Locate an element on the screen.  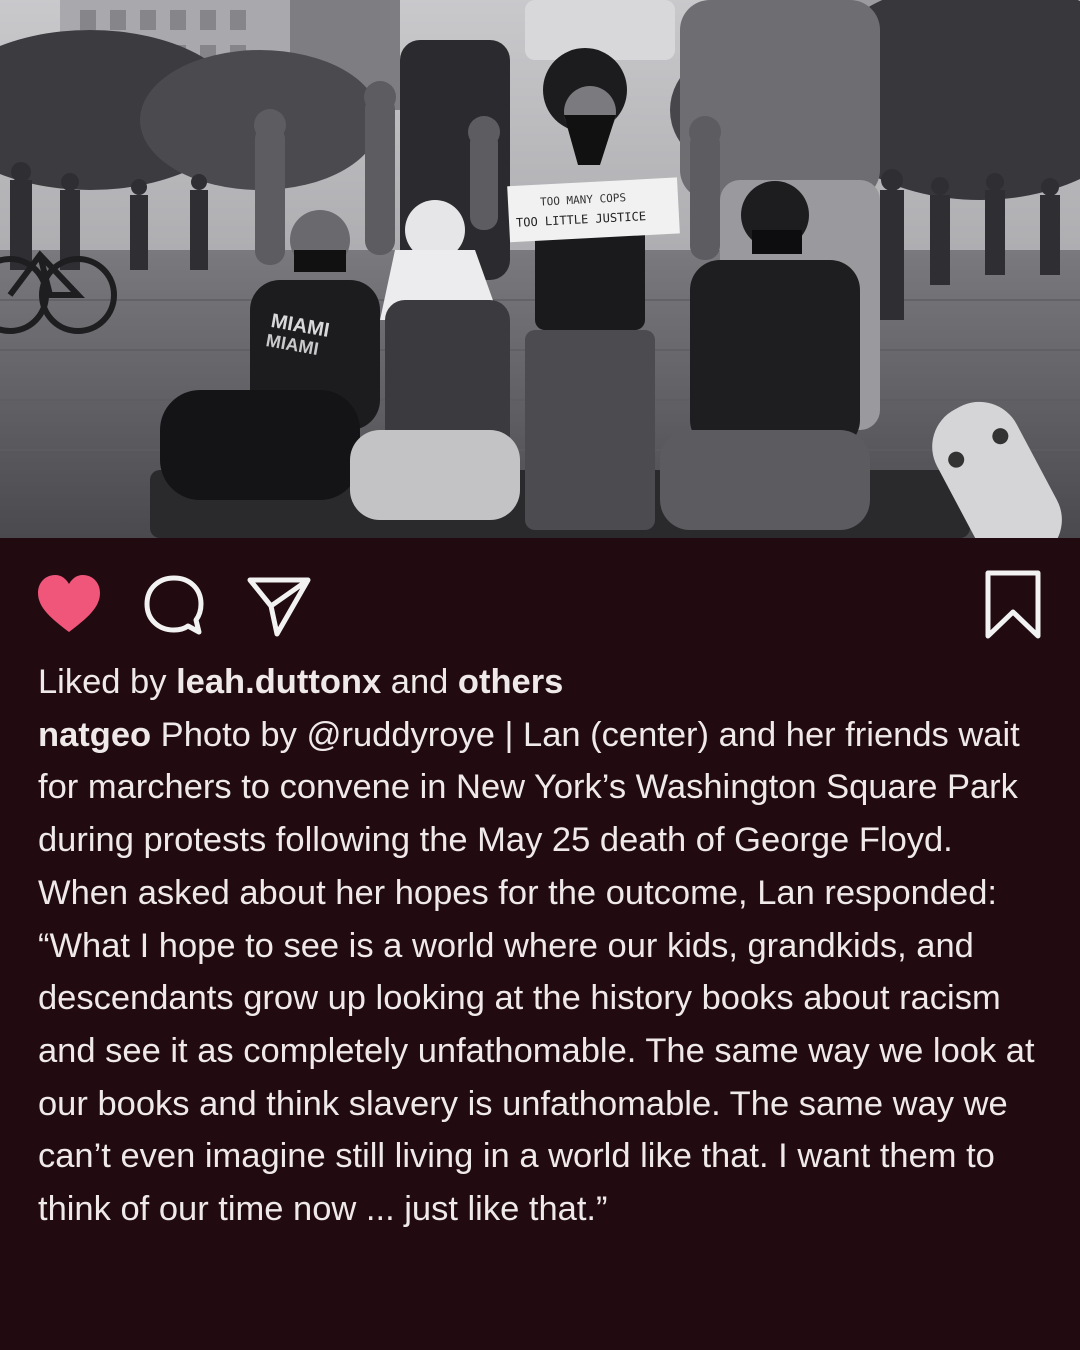
caption-username: natgeo is located at coordinates (94, 735).